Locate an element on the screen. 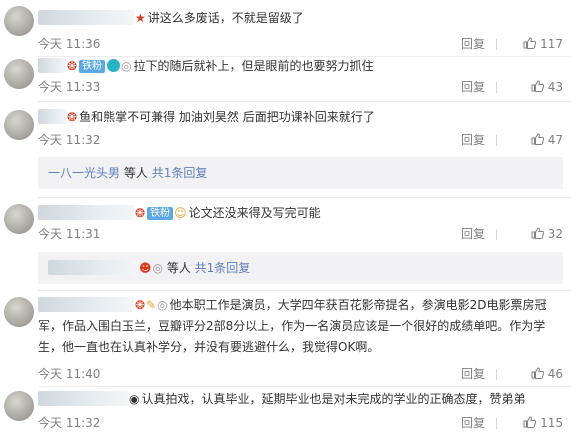 The height and width of the screenshot is (439, 571). like-button: 46 is located at coordinates (534, 374).